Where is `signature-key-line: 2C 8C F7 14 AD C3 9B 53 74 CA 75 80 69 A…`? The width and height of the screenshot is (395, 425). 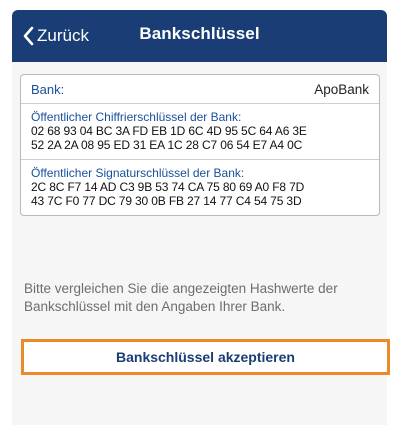 signature-key-line: 2C 8C F7 14 AD C3 9B 53 74 CA 75 80 69 A… is located at coordinates (168, 187).